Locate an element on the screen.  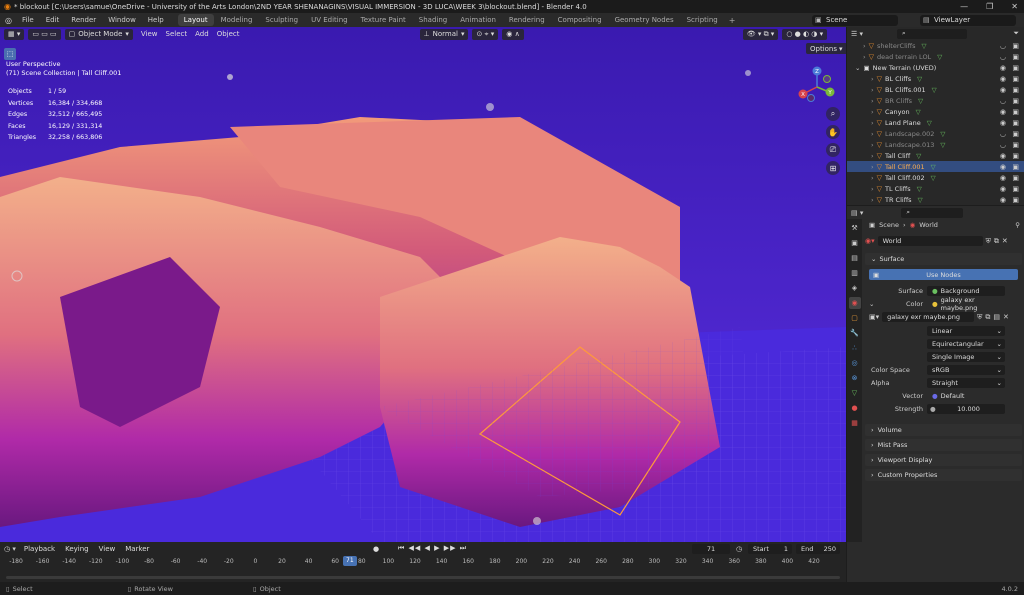
outliner-row: › ▽ Landscape.013 ▽ ◡ ▣ is located at coordinates (935, 144).